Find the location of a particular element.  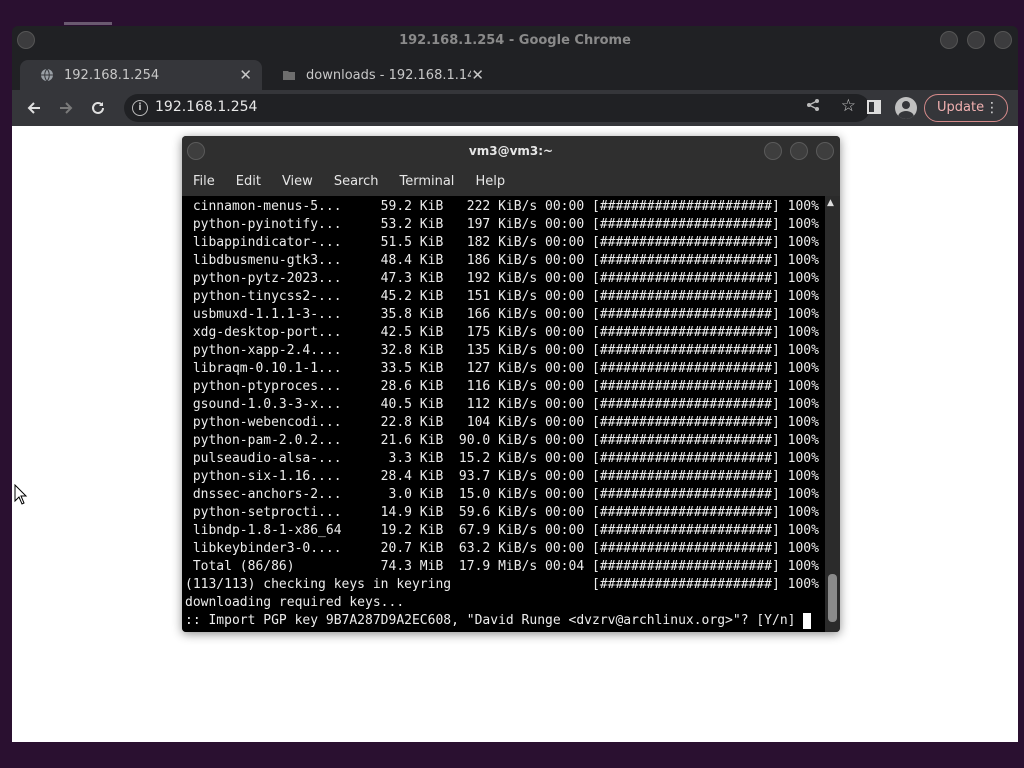

folder-icon is located at coordinates (289, 75).